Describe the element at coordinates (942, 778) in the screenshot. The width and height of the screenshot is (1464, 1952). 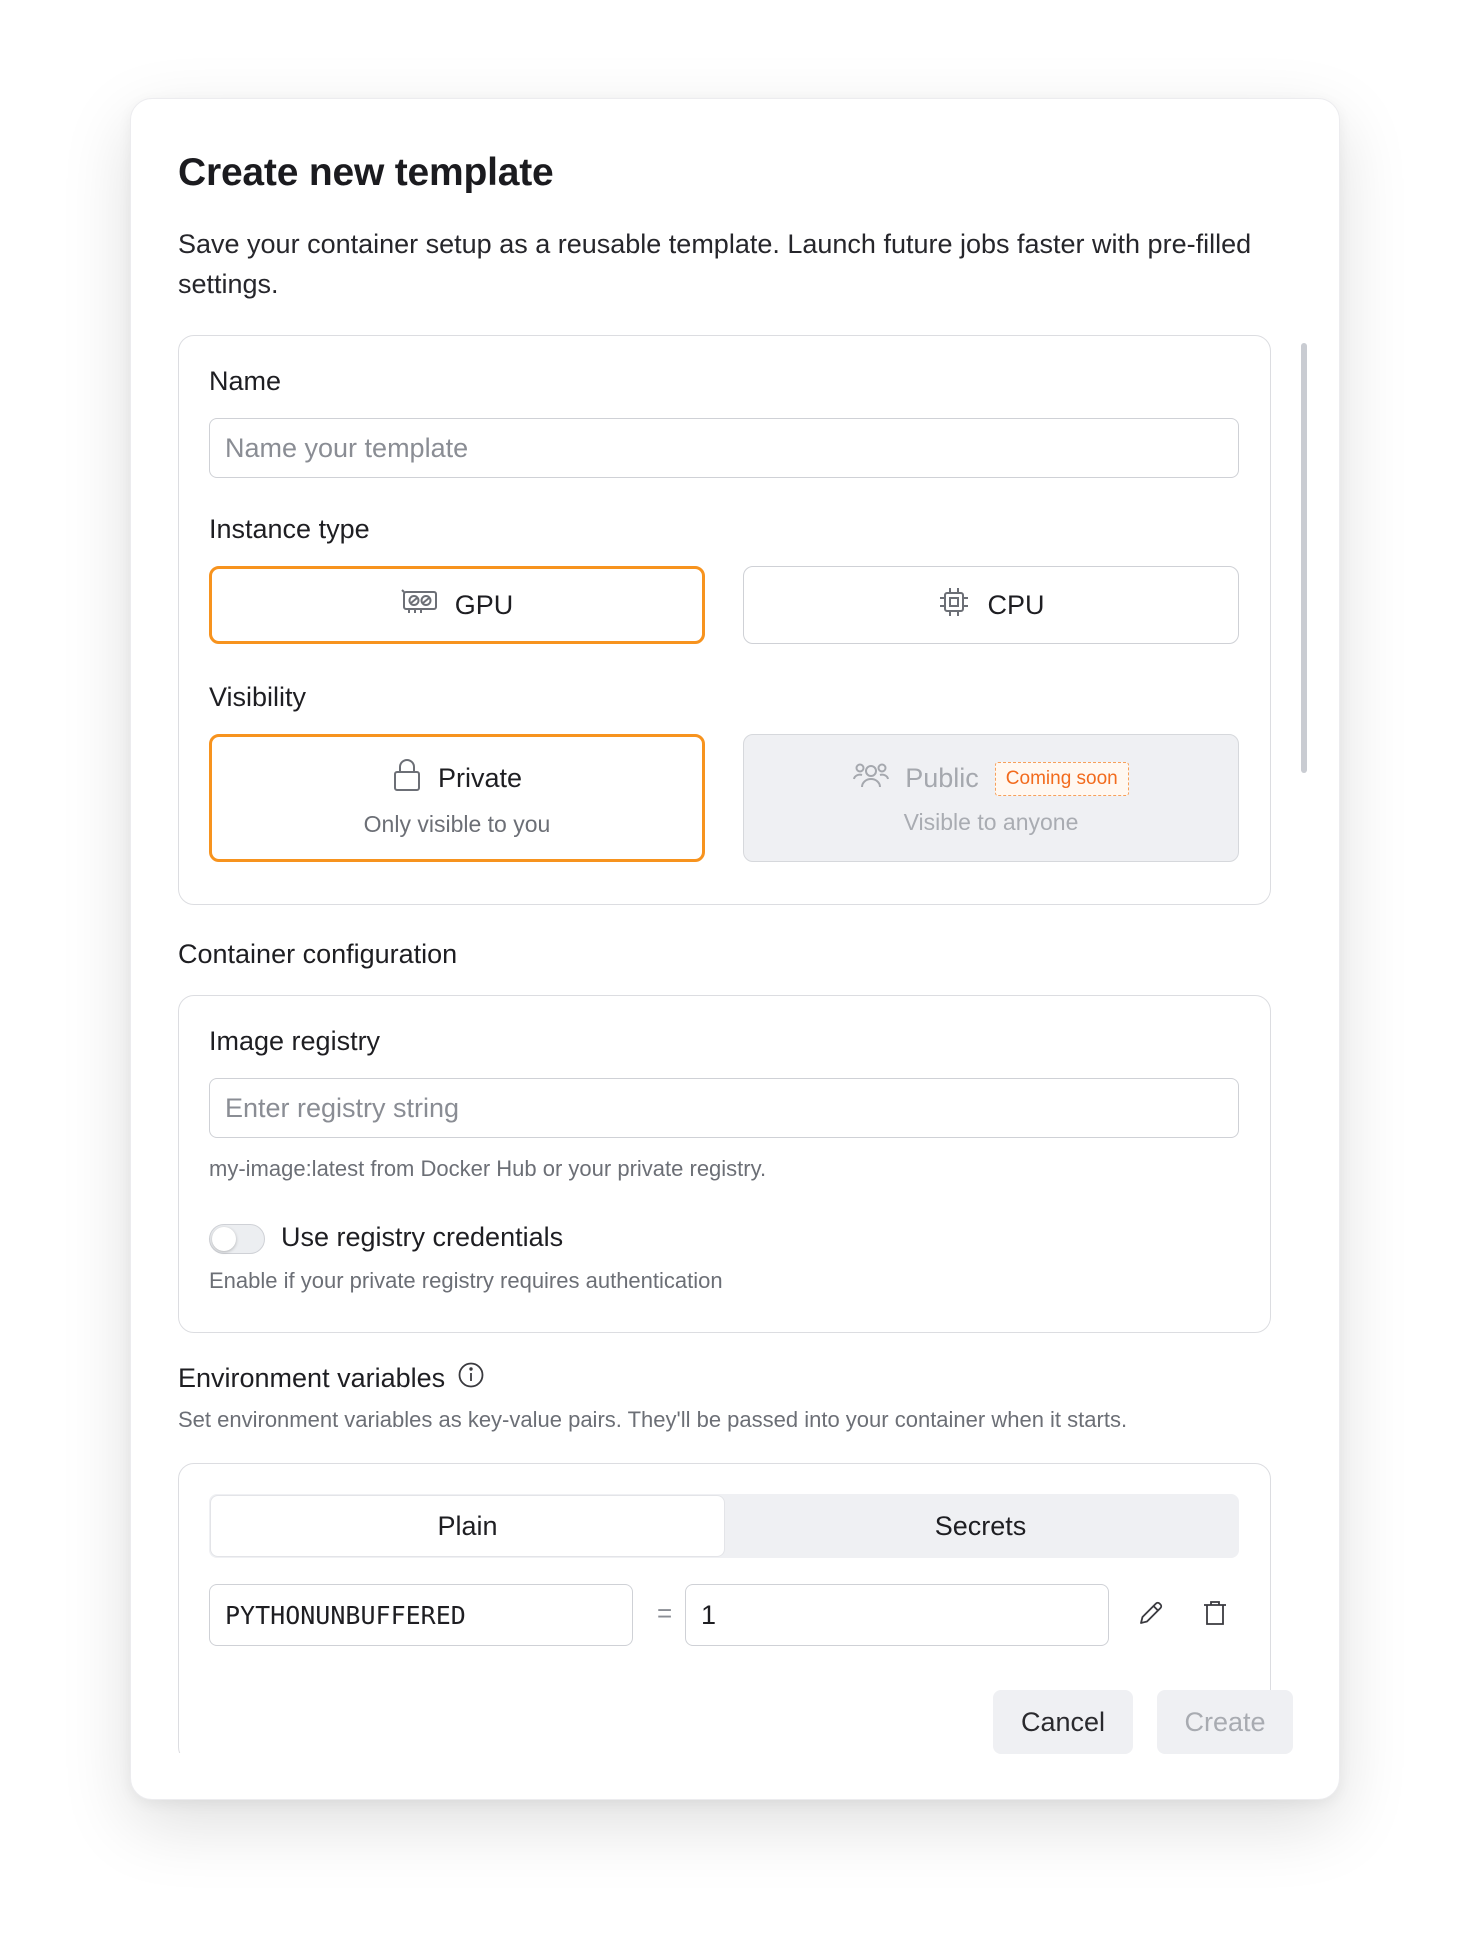
I see `public-option-label: Public` at that location.